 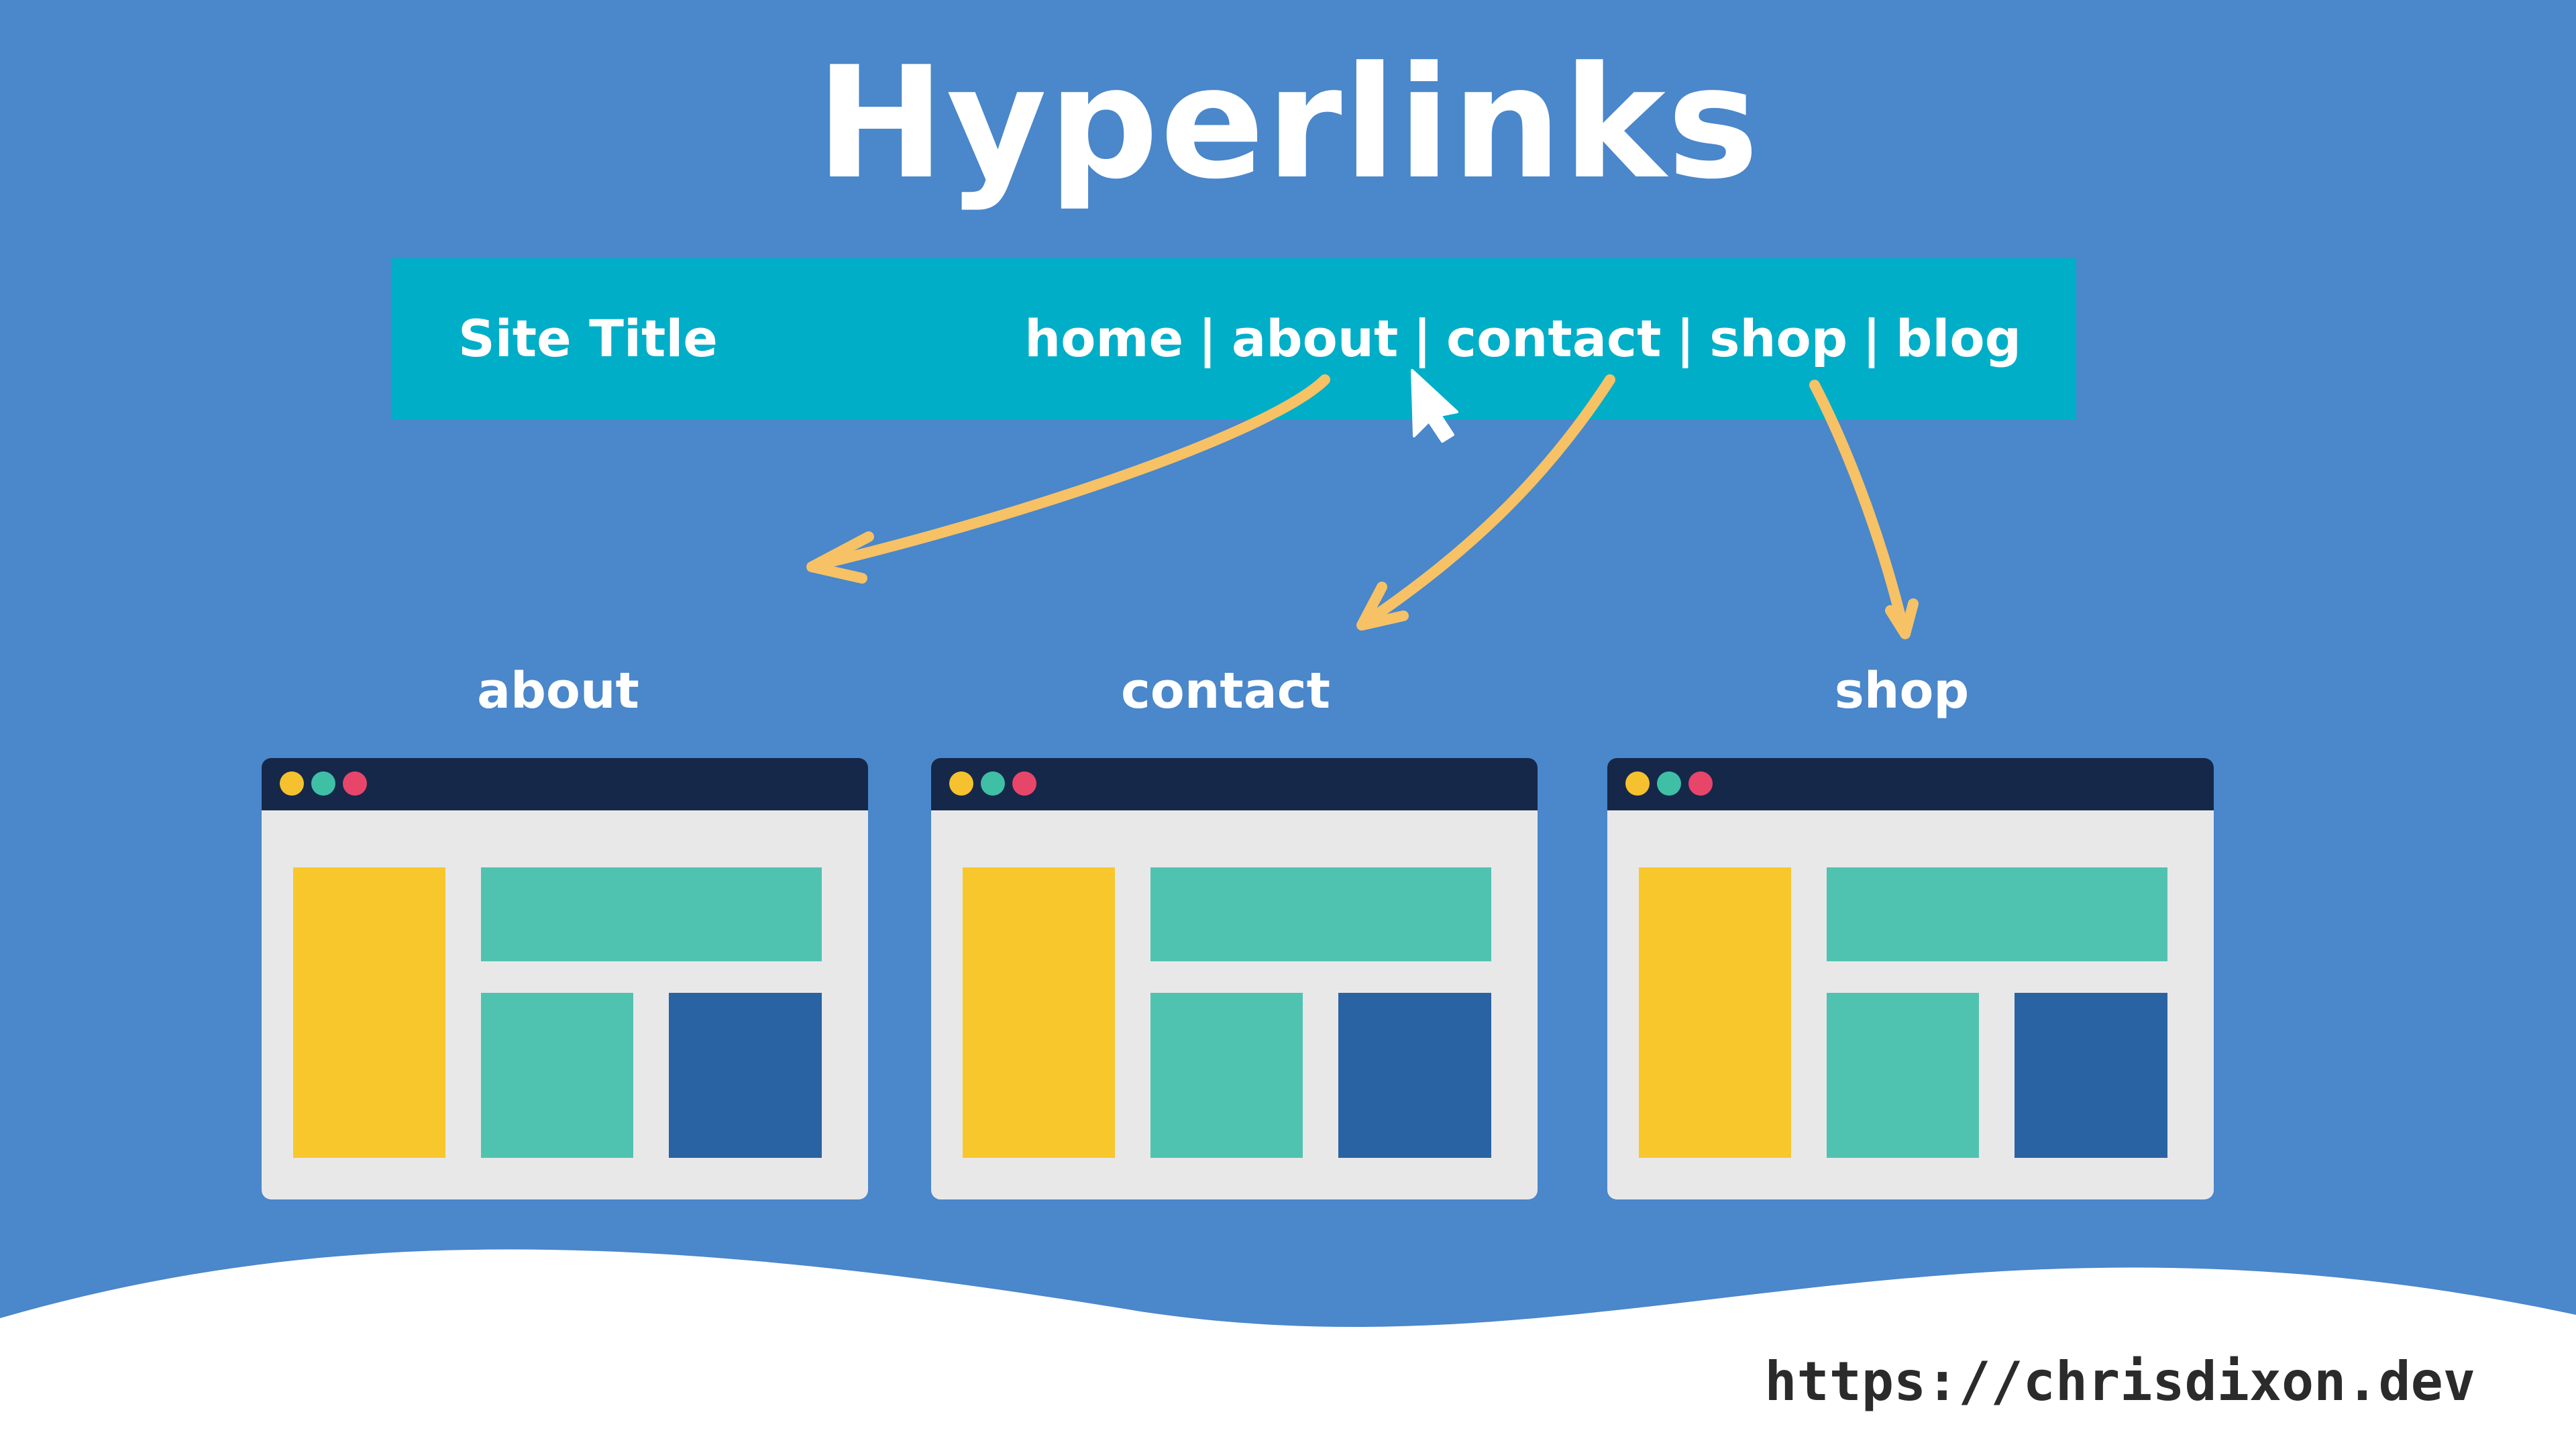 I want to click on page-label-shop: shop, so click(x=1902, y=691).